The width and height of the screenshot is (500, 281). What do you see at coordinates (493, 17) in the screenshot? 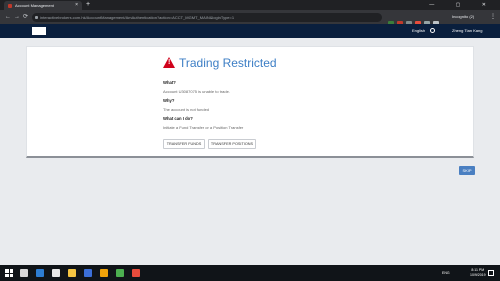
I see `browser-menu-icon: ⋮` at bounding box center [493, 17].